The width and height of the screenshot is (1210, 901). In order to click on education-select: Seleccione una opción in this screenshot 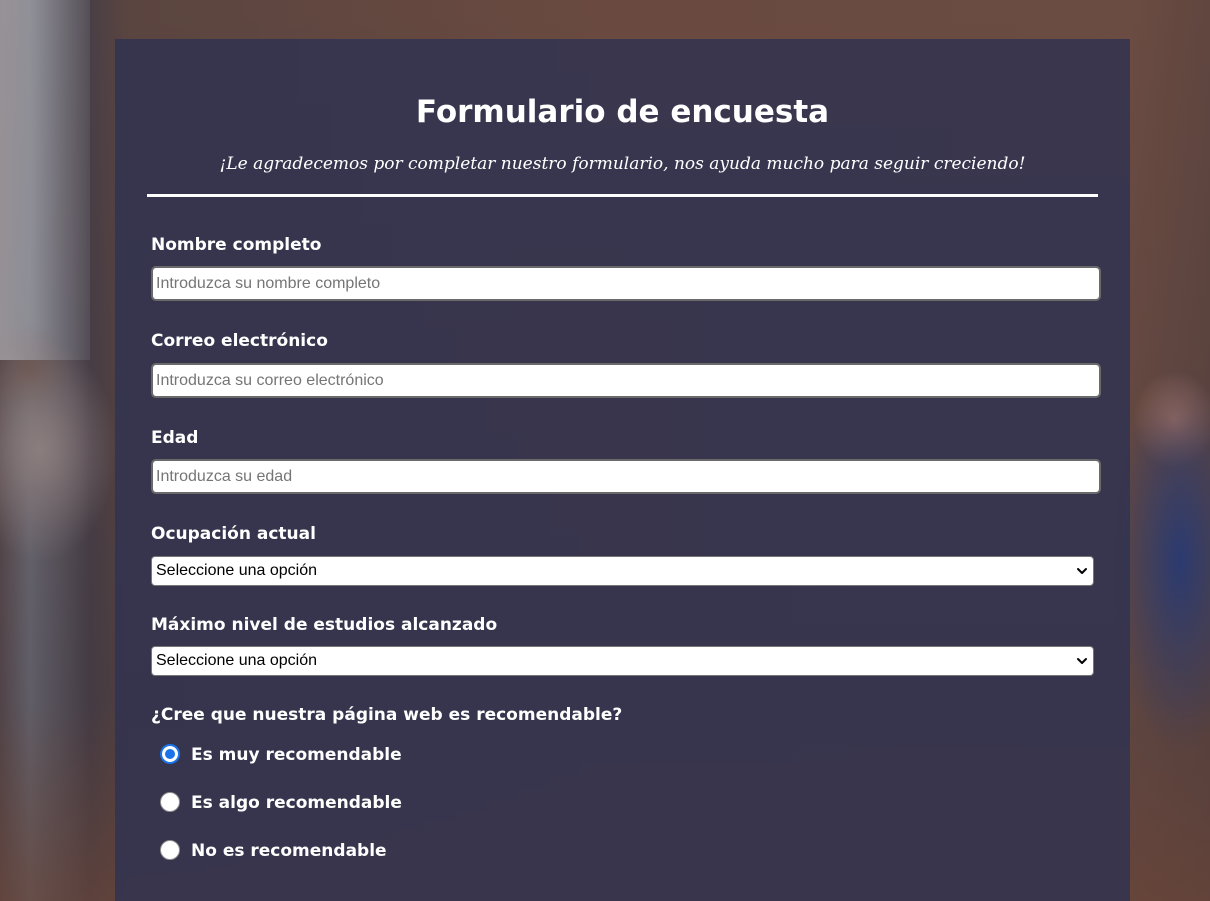, I will do `click(622, 661)`.